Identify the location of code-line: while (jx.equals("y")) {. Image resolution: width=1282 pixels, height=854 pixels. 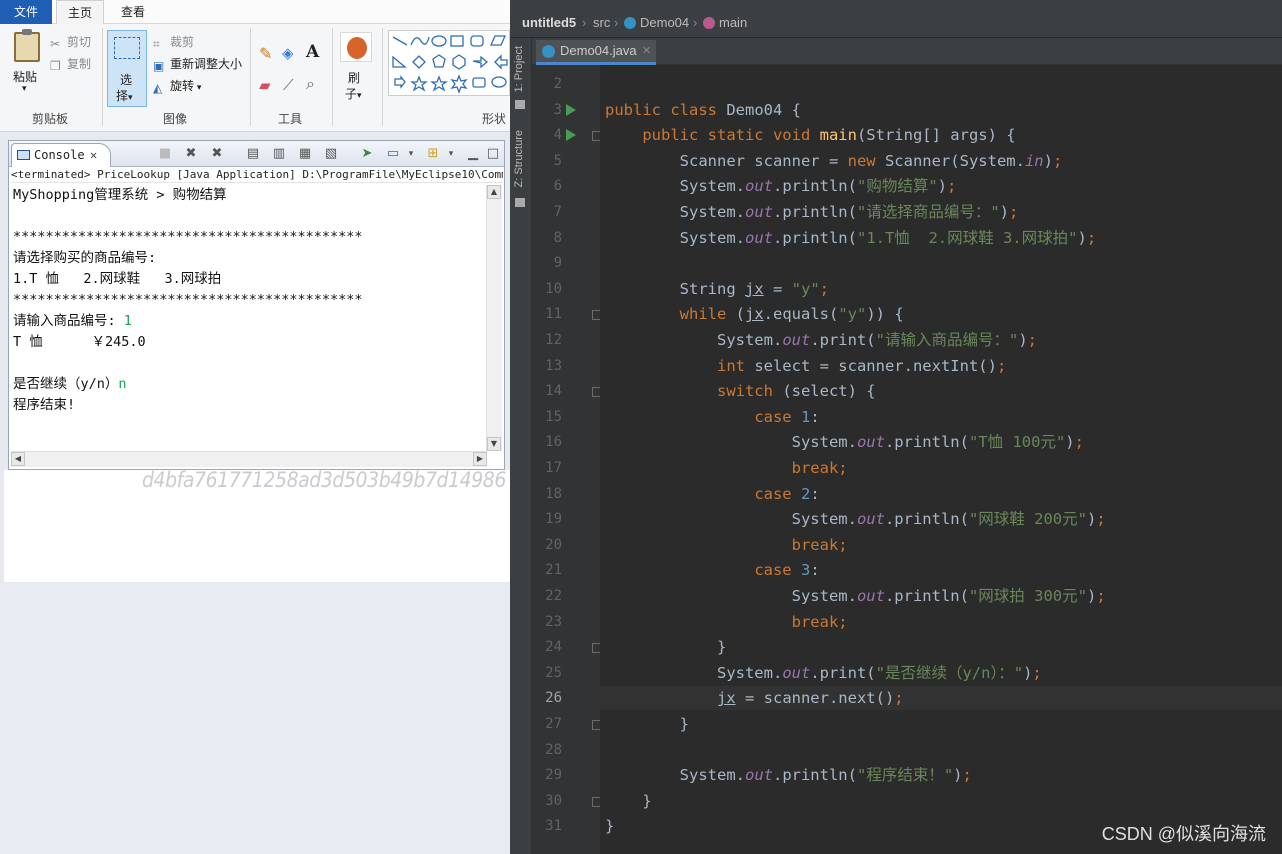
(791, 314).